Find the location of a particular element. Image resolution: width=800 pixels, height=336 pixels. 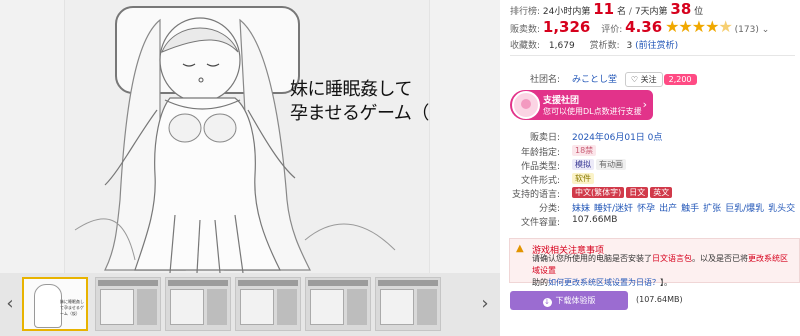

language-tag: 日文 is located at coordinates (637, 192).